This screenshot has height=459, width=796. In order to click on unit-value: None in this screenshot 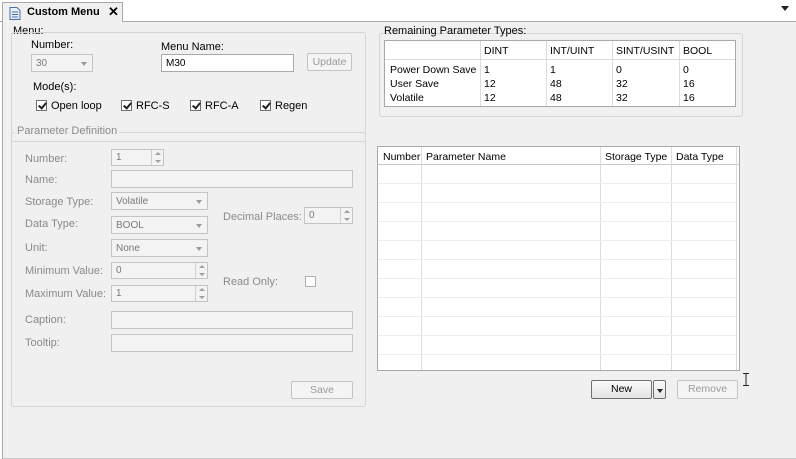, I will do `click(128, 248)`.